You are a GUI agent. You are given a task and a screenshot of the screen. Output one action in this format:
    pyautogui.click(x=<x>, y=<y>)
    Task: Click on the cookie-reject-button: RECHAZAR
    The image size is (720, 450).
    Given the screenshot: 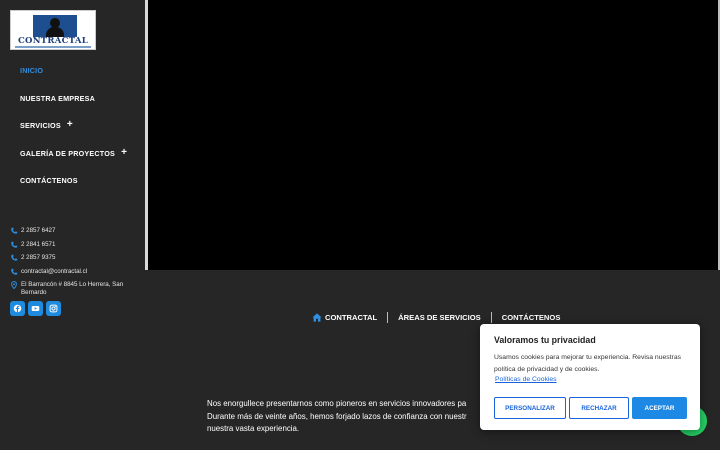 What is the action you would take?
    pyautogui.click(x=599, y=408)
    